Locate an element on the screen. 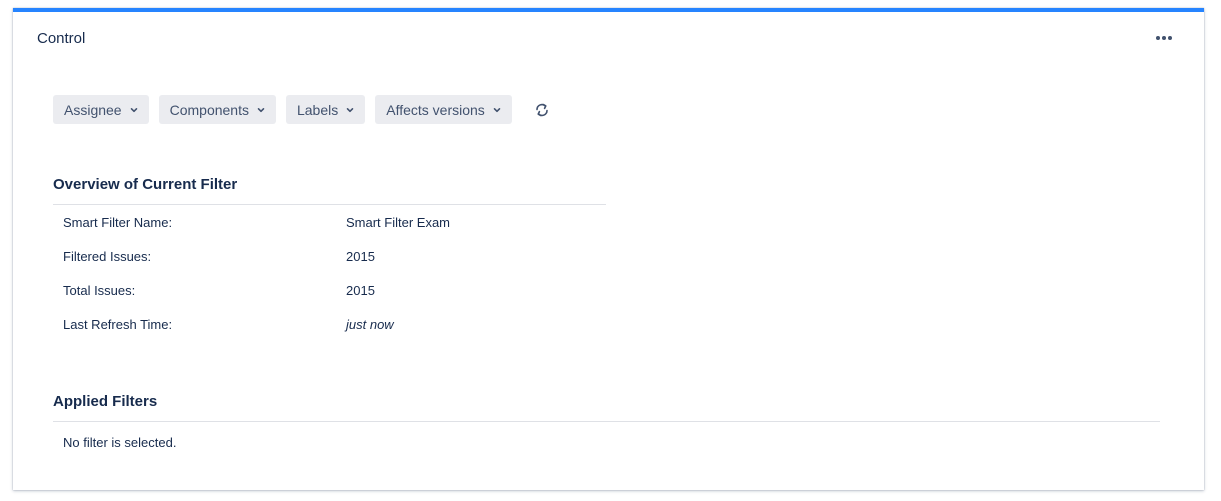 This screenshot has height=501, width=1221. overview-value-filtered-issues: 2015 is located at coordinates (360, 256).